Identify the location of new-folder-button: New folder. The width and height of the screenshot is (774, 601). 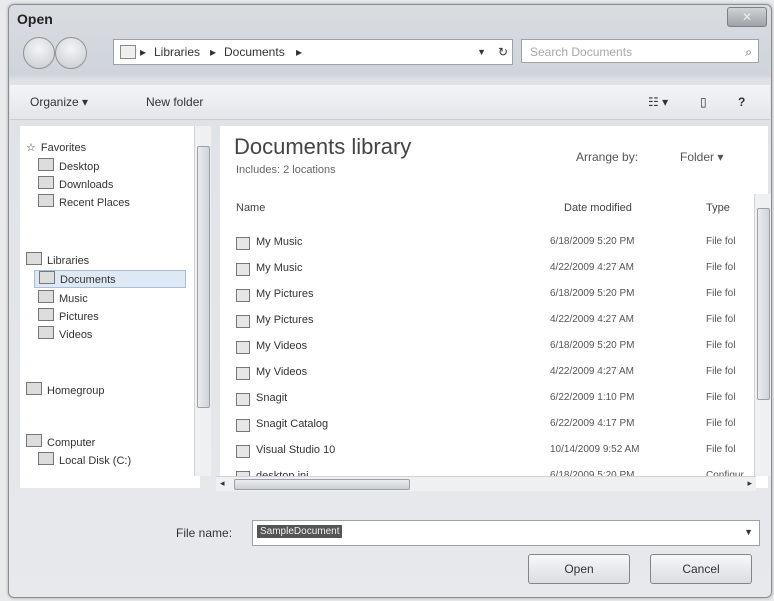
(174, 102).